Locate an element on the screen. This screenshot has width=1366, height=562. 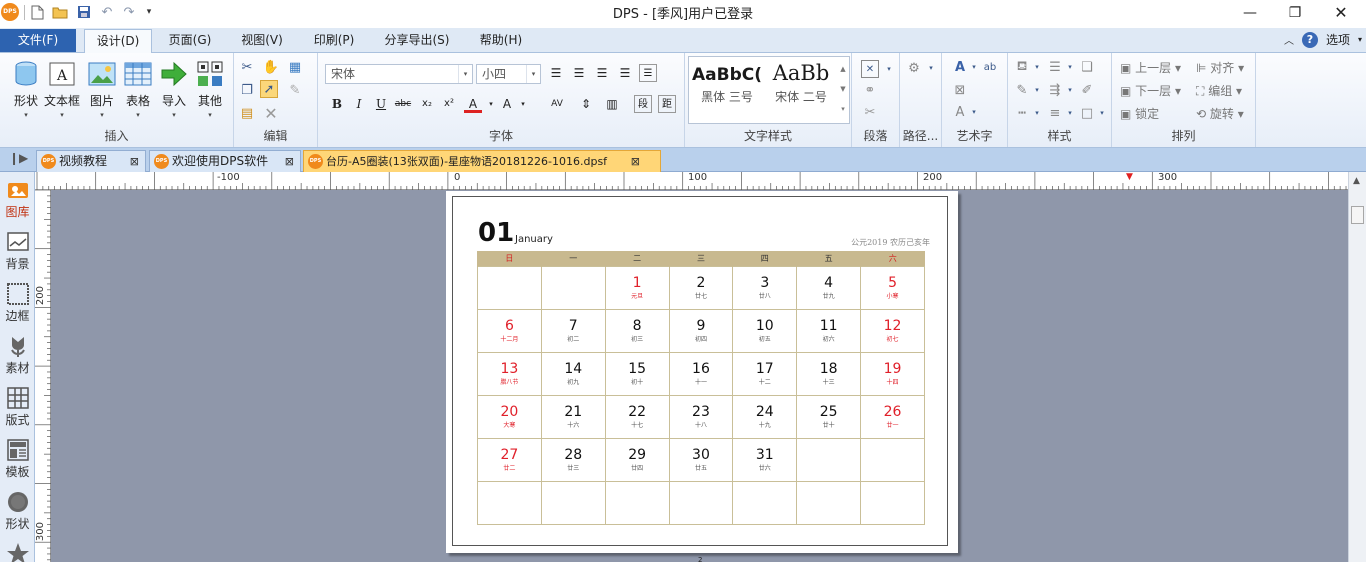
import-button: 导入 ▾ is located at coordinates (174, 89).